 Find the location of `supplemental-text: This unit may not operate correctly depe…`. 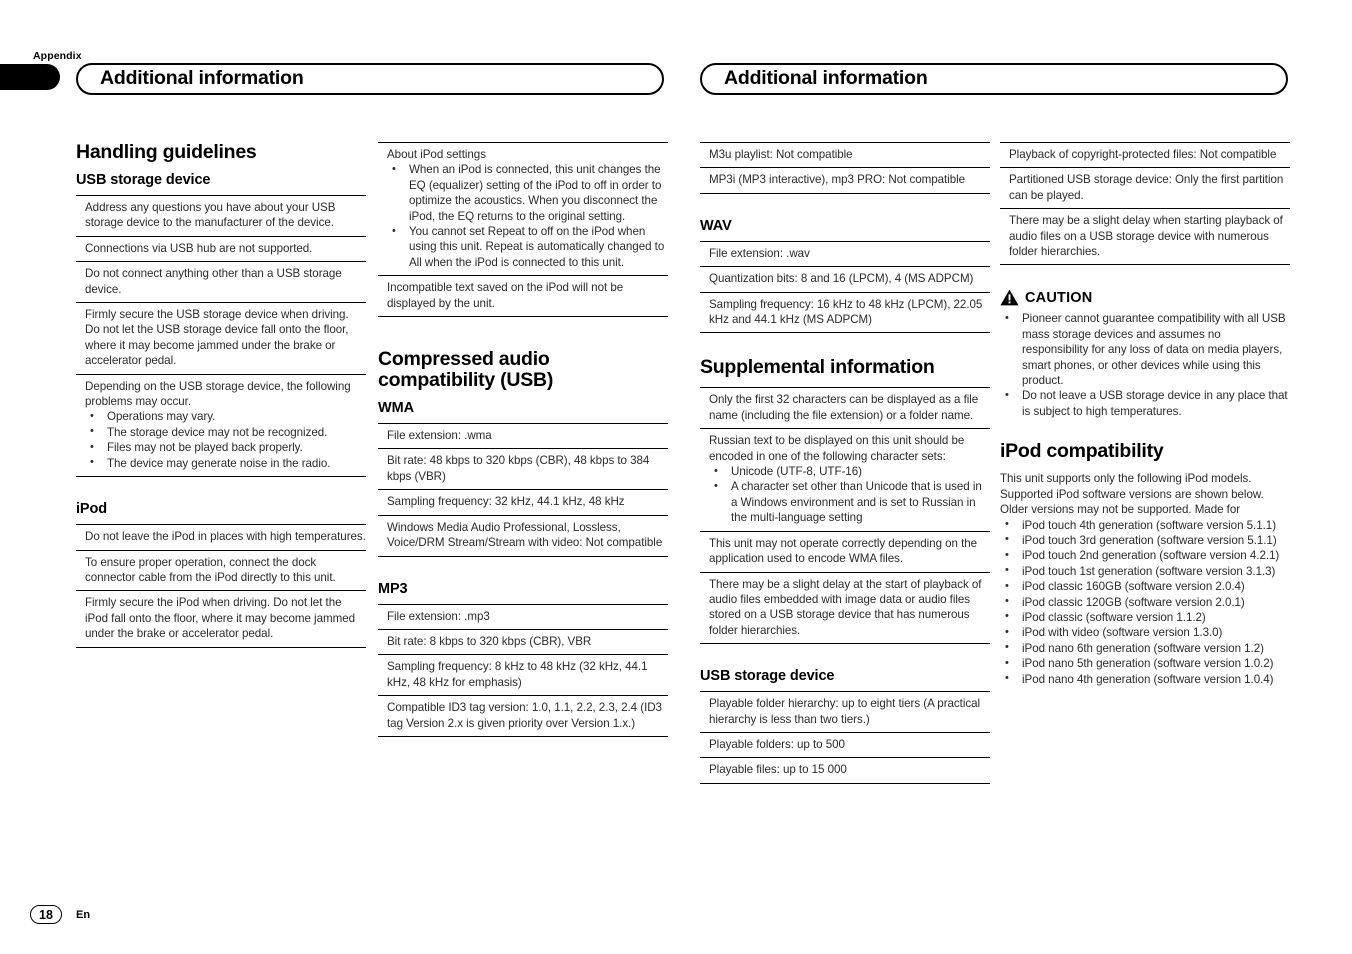

supplemental-text: This unit may not operate correctly depe… is located at coordinates (843, 551).